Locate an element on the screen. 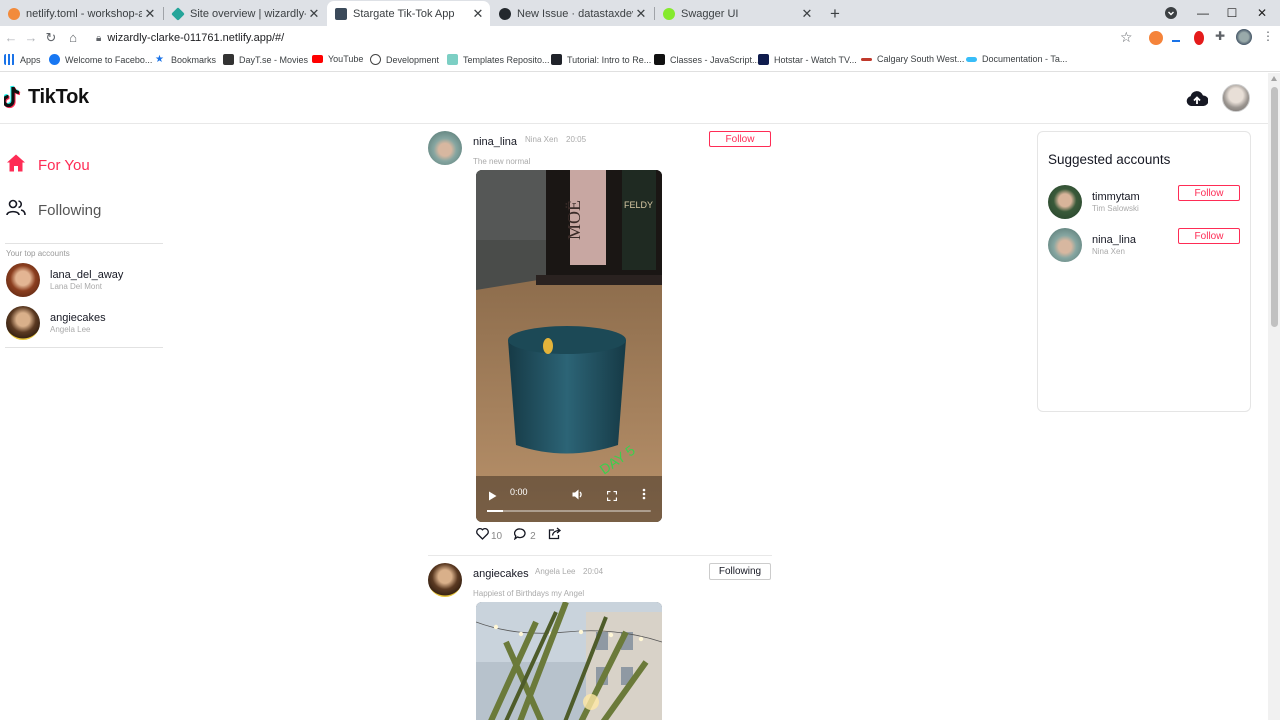 This screenshot has height=720, width=1280. video-time: 0:00 is located at coordinates (519, 492).